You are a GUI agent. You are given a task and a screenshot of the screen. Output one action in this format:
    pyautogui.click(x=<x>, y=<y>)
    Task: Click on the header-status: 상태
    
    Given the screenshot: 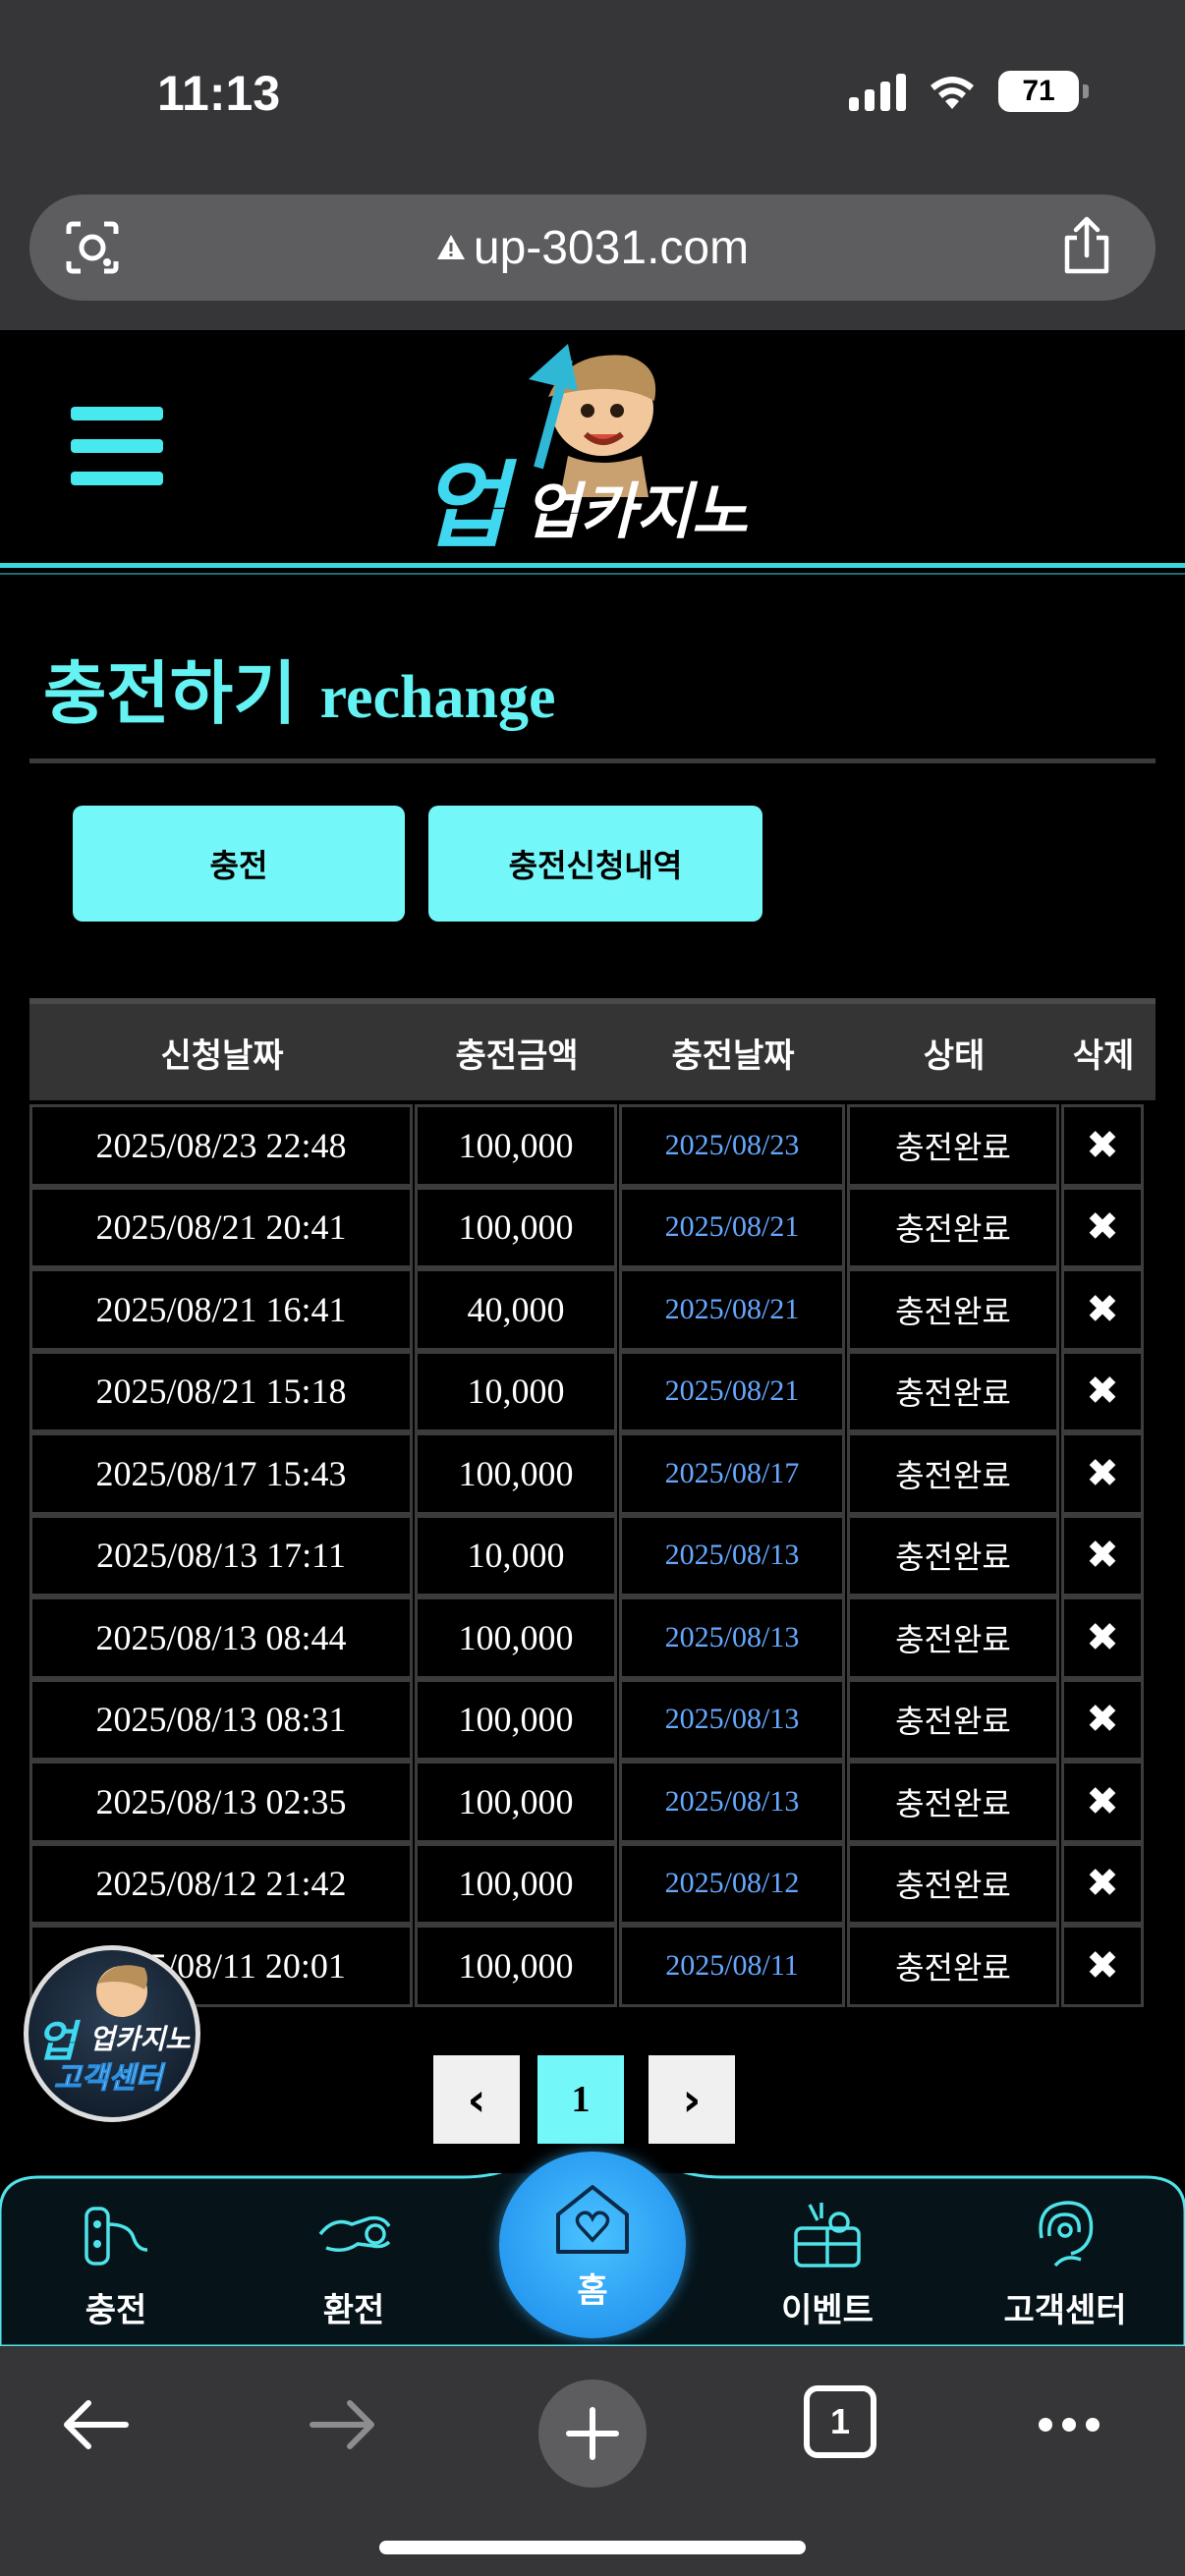 What is the action you would take?
    pyautogui.click(x=955, y=1056)
    